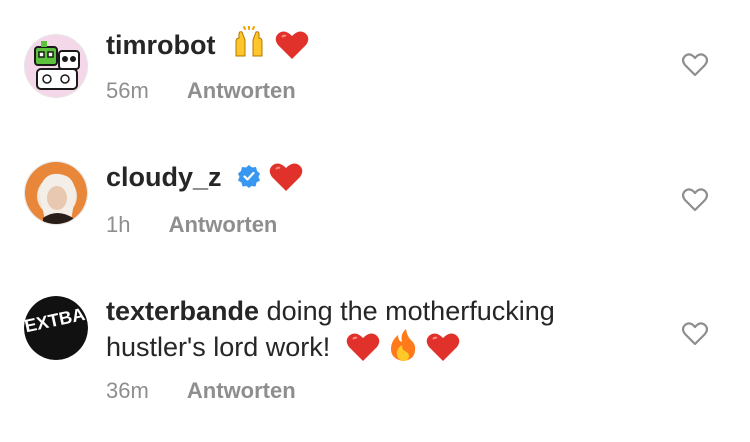 This screenshot has height=442, width=750. I want to click on comment-meta: 36m Antworten, so click(201, 391).